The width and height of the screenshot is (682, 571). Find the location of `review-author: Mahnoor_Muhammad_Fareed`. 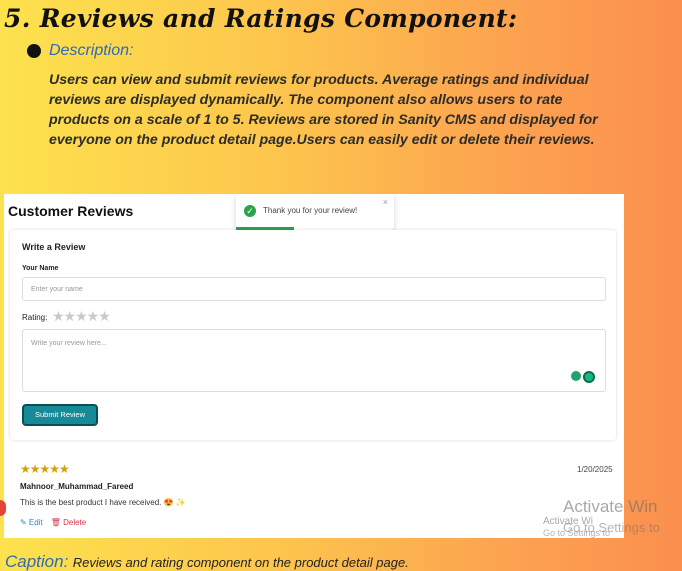

review-author: Mahnoor_Muhammad_Fareed is located at coordinates (77, 486).